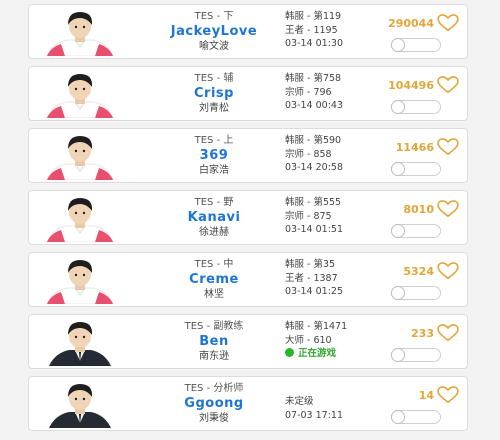  I want to click on tier-score: 大师 - 610, so click(308, 340).